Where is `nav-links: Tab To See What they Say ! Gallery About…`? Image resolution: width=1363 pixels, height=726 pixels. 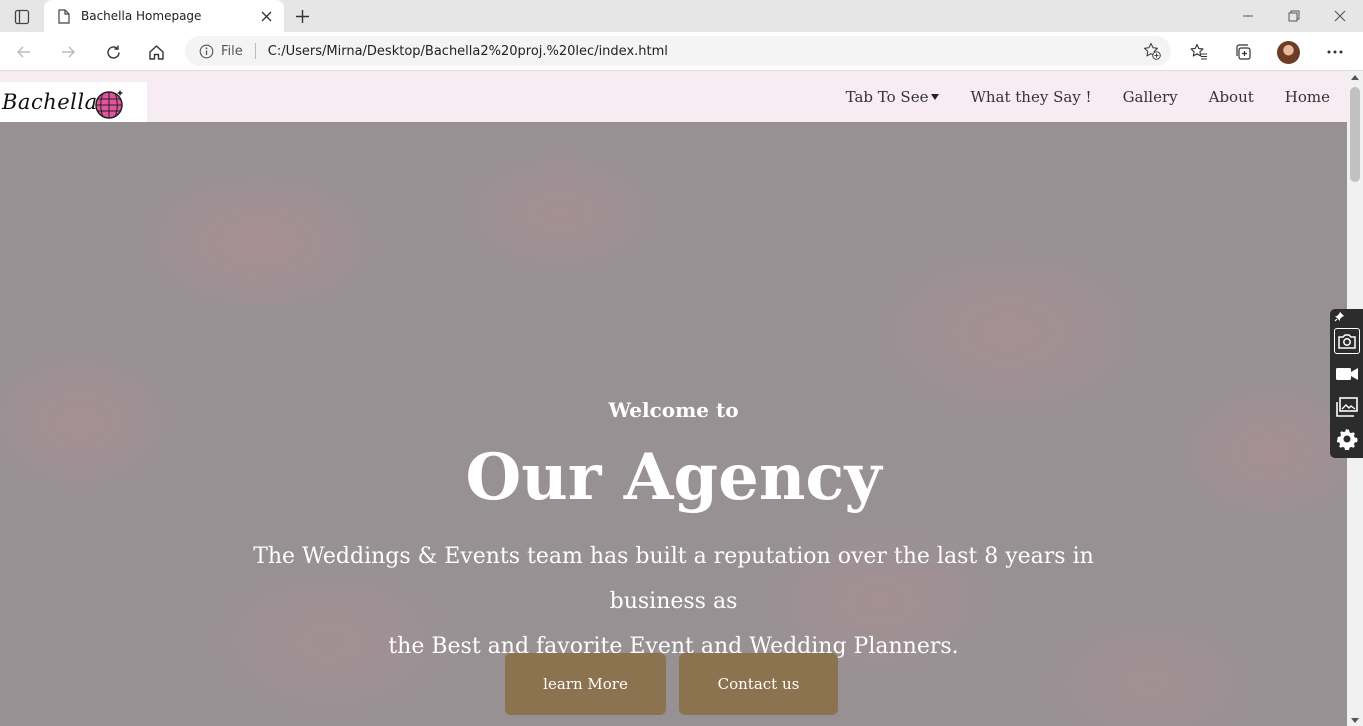 nav-links: Tab To See What they Say ! Gallery About… is located at coordinates (1072, 96).